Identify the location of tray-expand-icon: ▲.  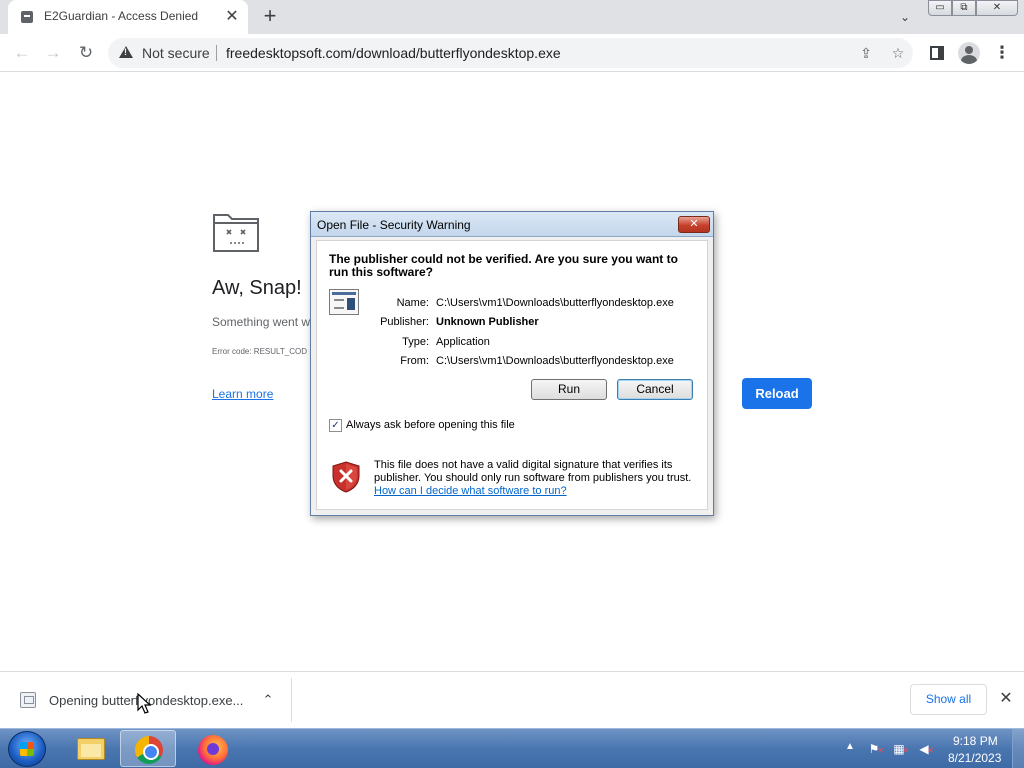
(850, 746).